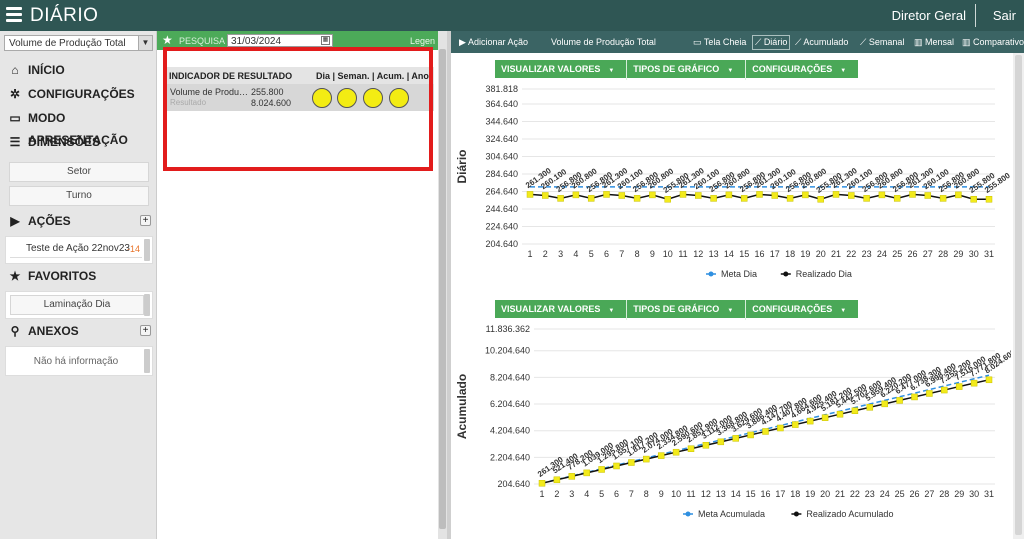 The image size is (1024, 539). What do you see at coordinates (795, 494) in the screenshot?
I see `x-tick-label: 18` at bounding box center [795, 494].